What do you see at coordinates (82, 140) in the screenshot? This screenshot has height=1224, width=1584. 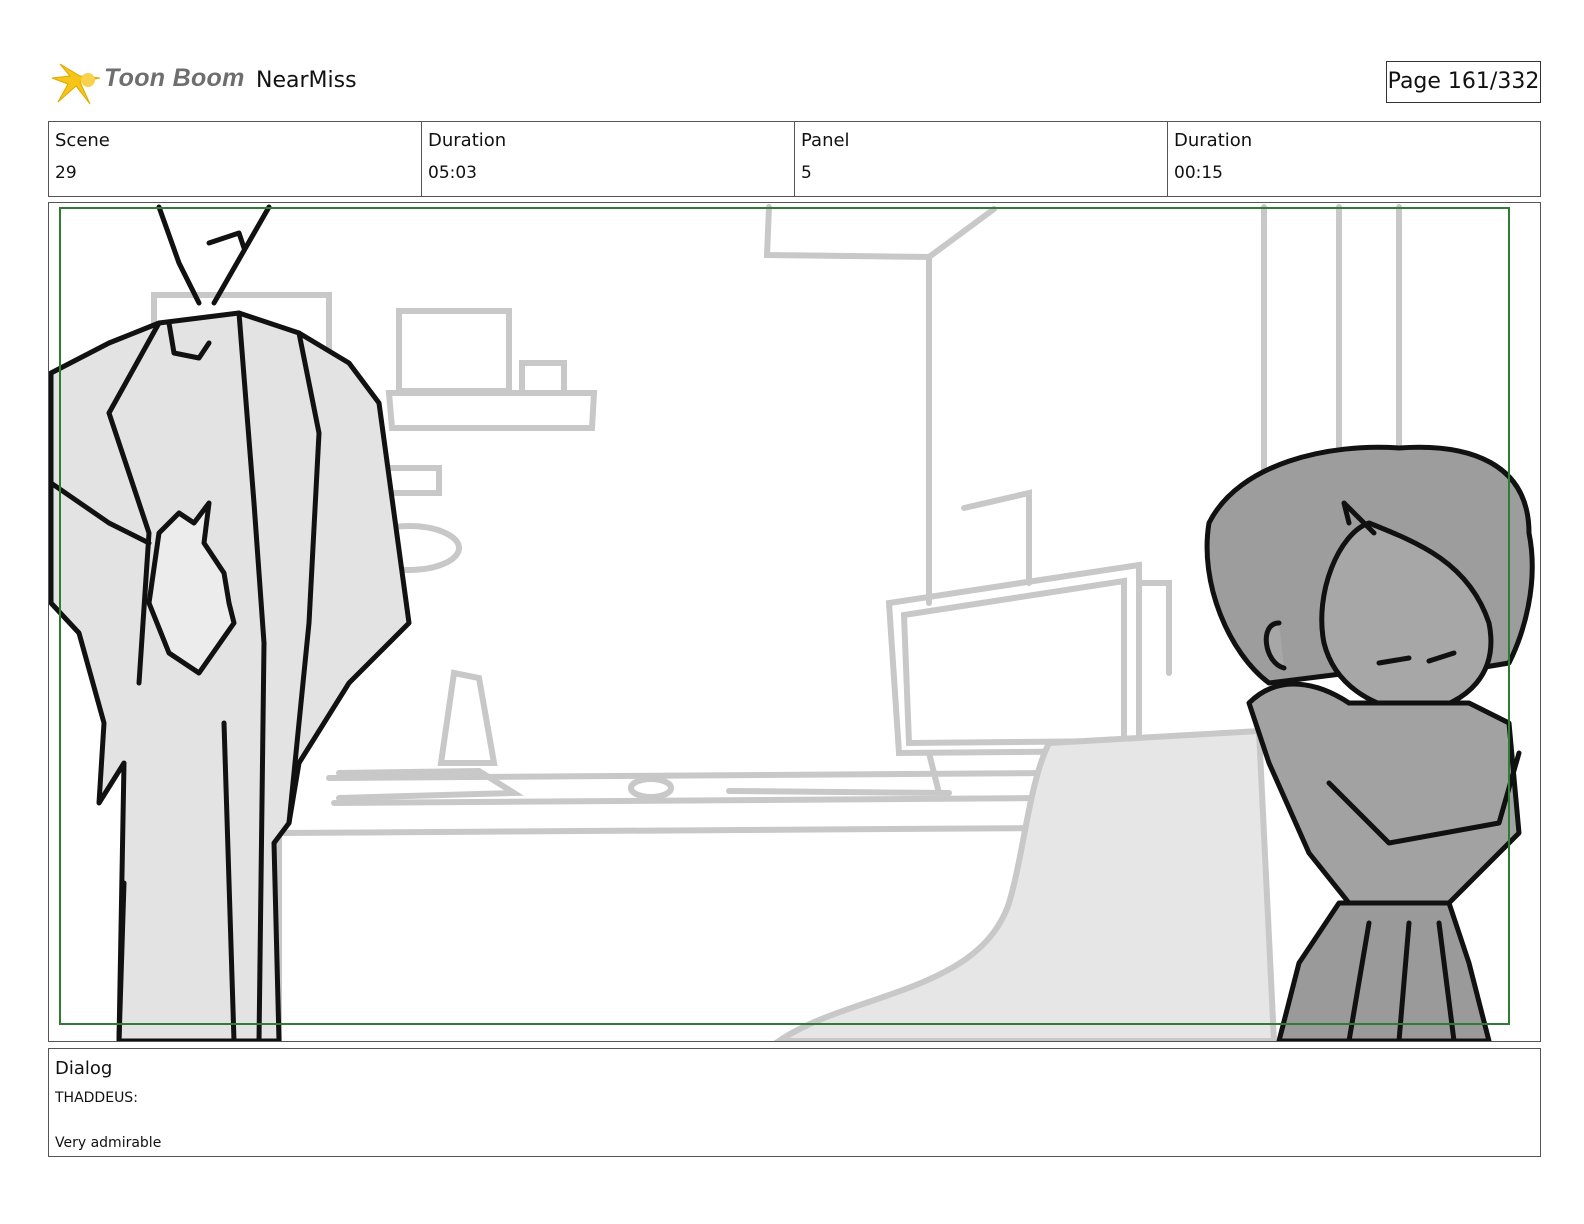 I see `scene-label: Scene` at bounding box center [82, 140].